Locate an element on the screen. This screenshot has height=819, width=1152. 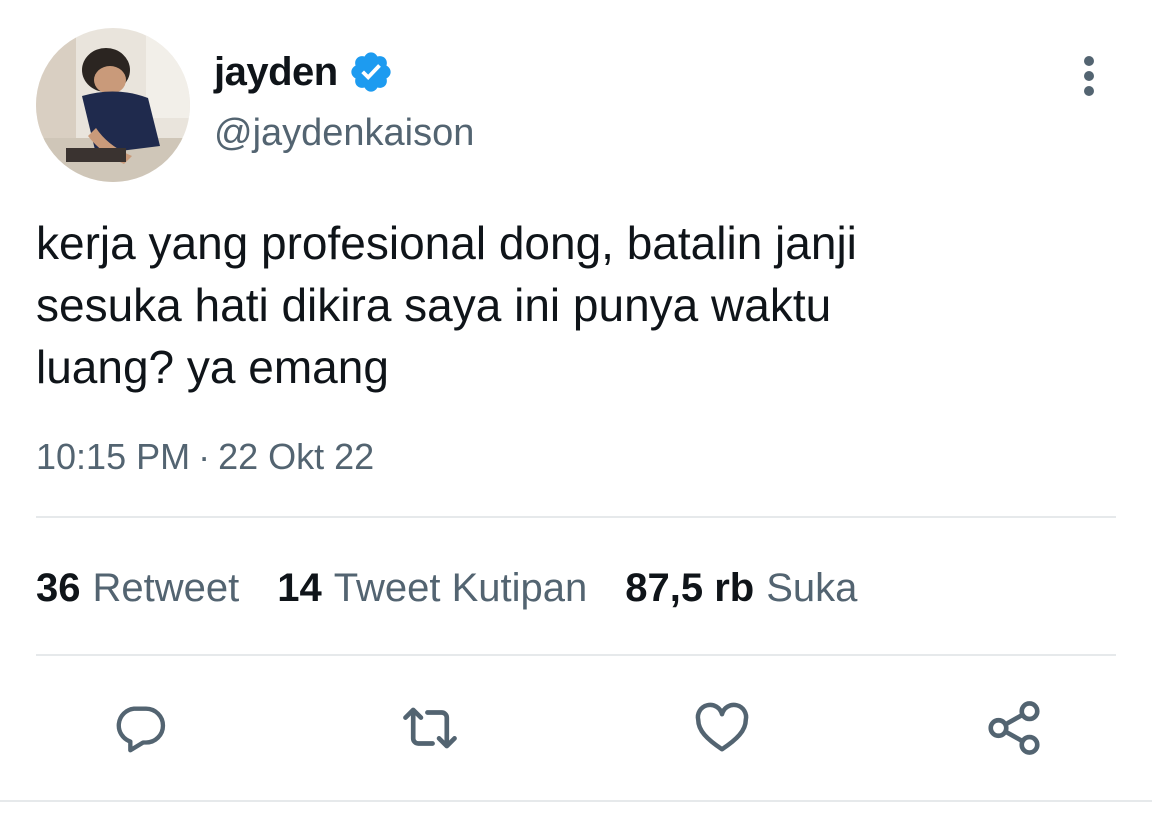
tweet-time: 10:15 PM is located at coordinates (113, 457).